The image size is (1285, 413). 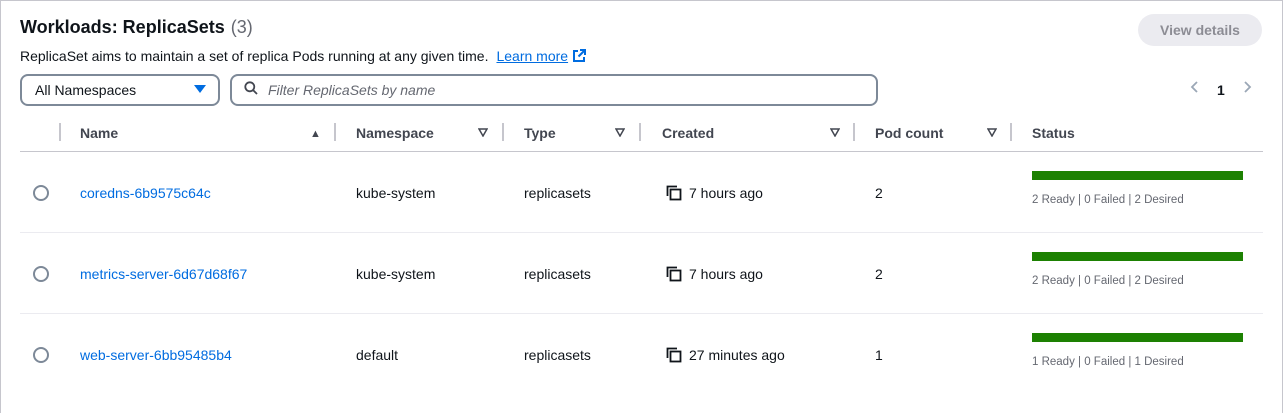 What do you see at coordinates (909, 133) in the screenshot?
I see `column-header-pod-count: Pod count` at bounding box center [909, 133].